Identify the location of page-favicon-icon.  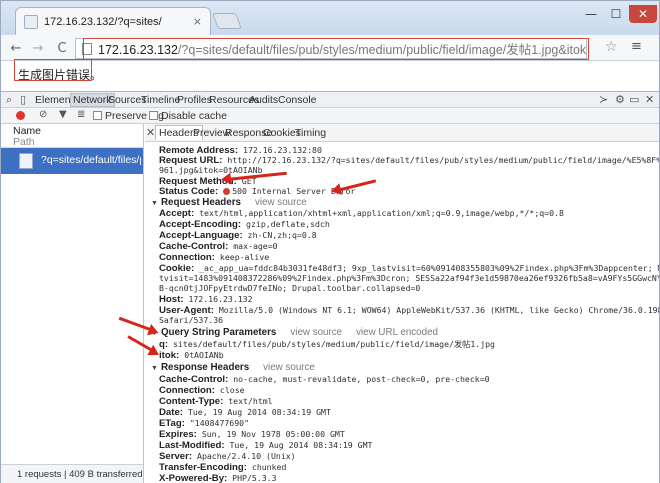
(31, 21).